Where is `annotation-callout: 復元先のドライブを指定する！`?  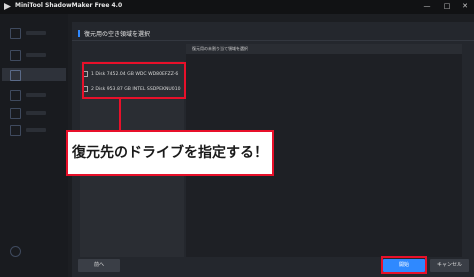
annotation-callout: 復元先のドライブを指定する！ is located at coordinates (170, 153).